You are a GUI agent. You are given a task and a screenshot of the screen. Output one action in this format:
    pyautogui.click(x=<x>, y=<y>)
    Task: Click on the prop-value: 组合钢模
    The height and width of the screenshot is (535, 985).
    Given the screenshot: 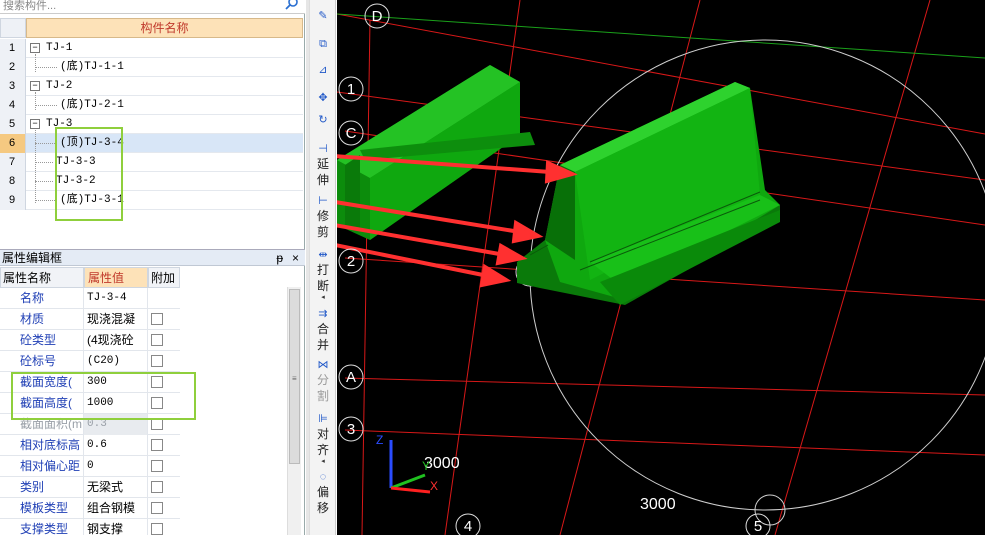 What is the action you would take?
    pyautogui.click(x=116, y=508)
    